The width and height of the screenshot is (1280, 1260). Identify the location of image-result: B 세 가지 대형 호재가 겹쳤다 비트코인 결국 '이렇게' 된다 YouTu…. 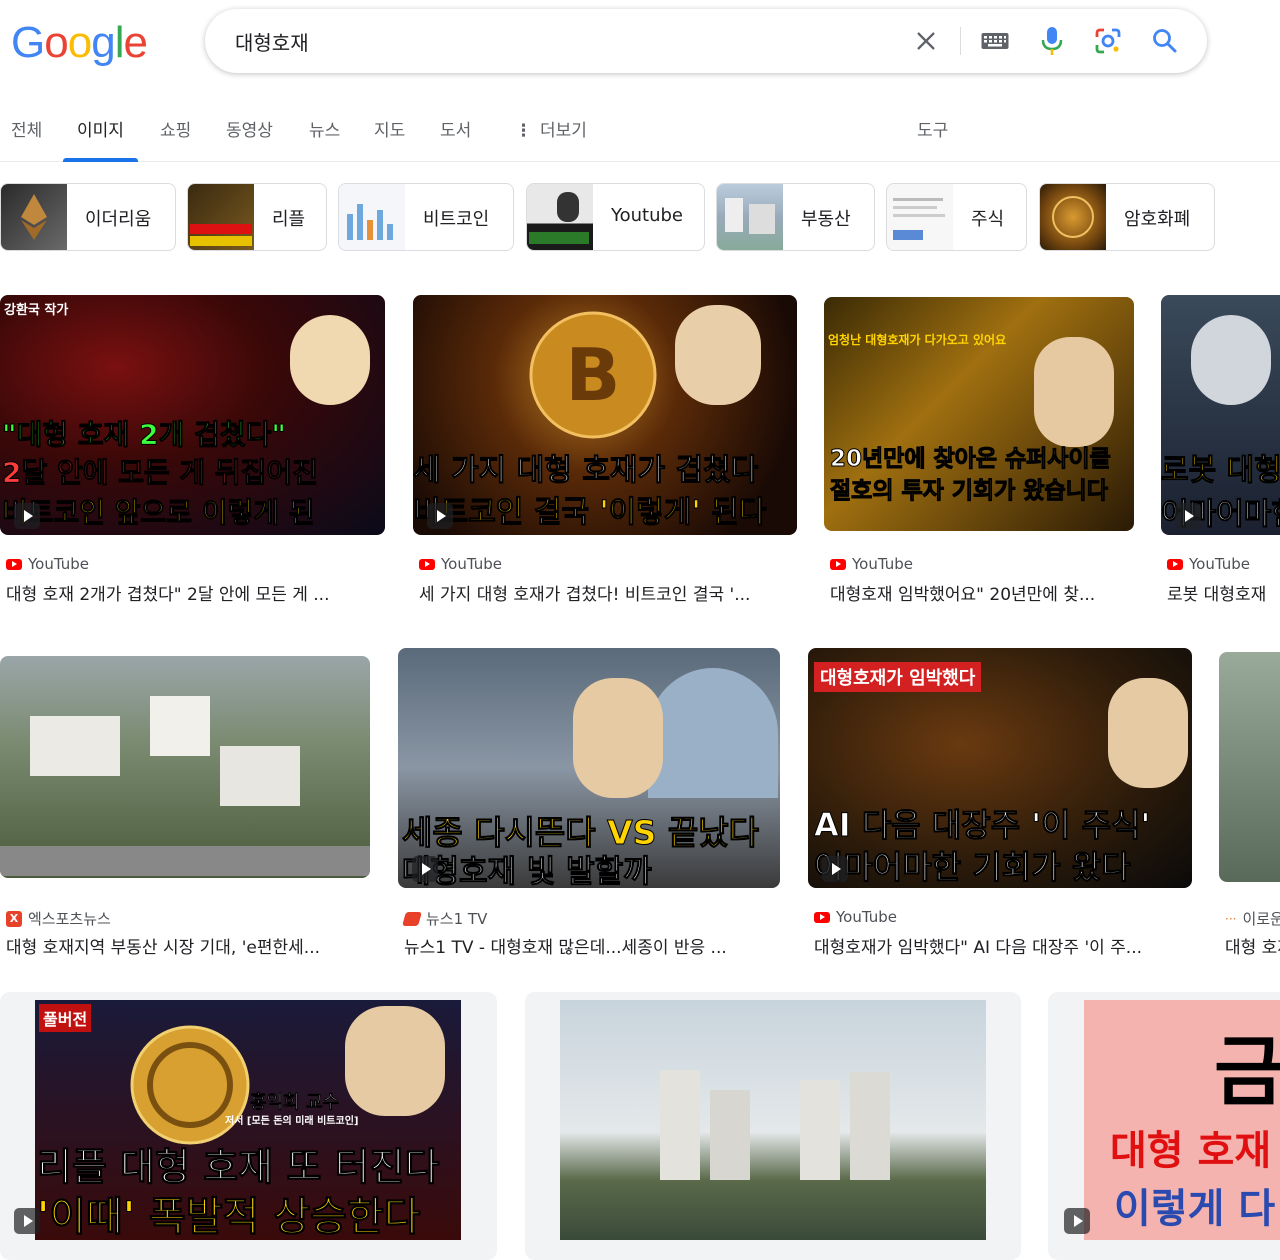
(605, 447).